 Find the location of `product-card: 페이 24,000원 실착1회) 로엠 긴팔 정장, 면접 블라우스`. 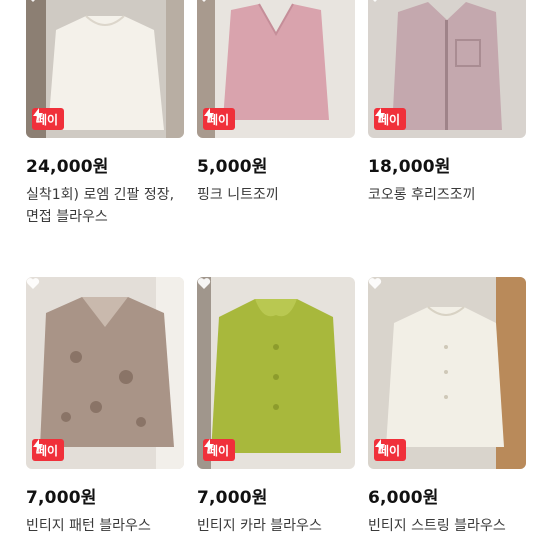

product-card: 페이 24,000원 실착1회) 로엠 긴팔 정장, 면접 블라우스 is located at coordinates (105, 114).